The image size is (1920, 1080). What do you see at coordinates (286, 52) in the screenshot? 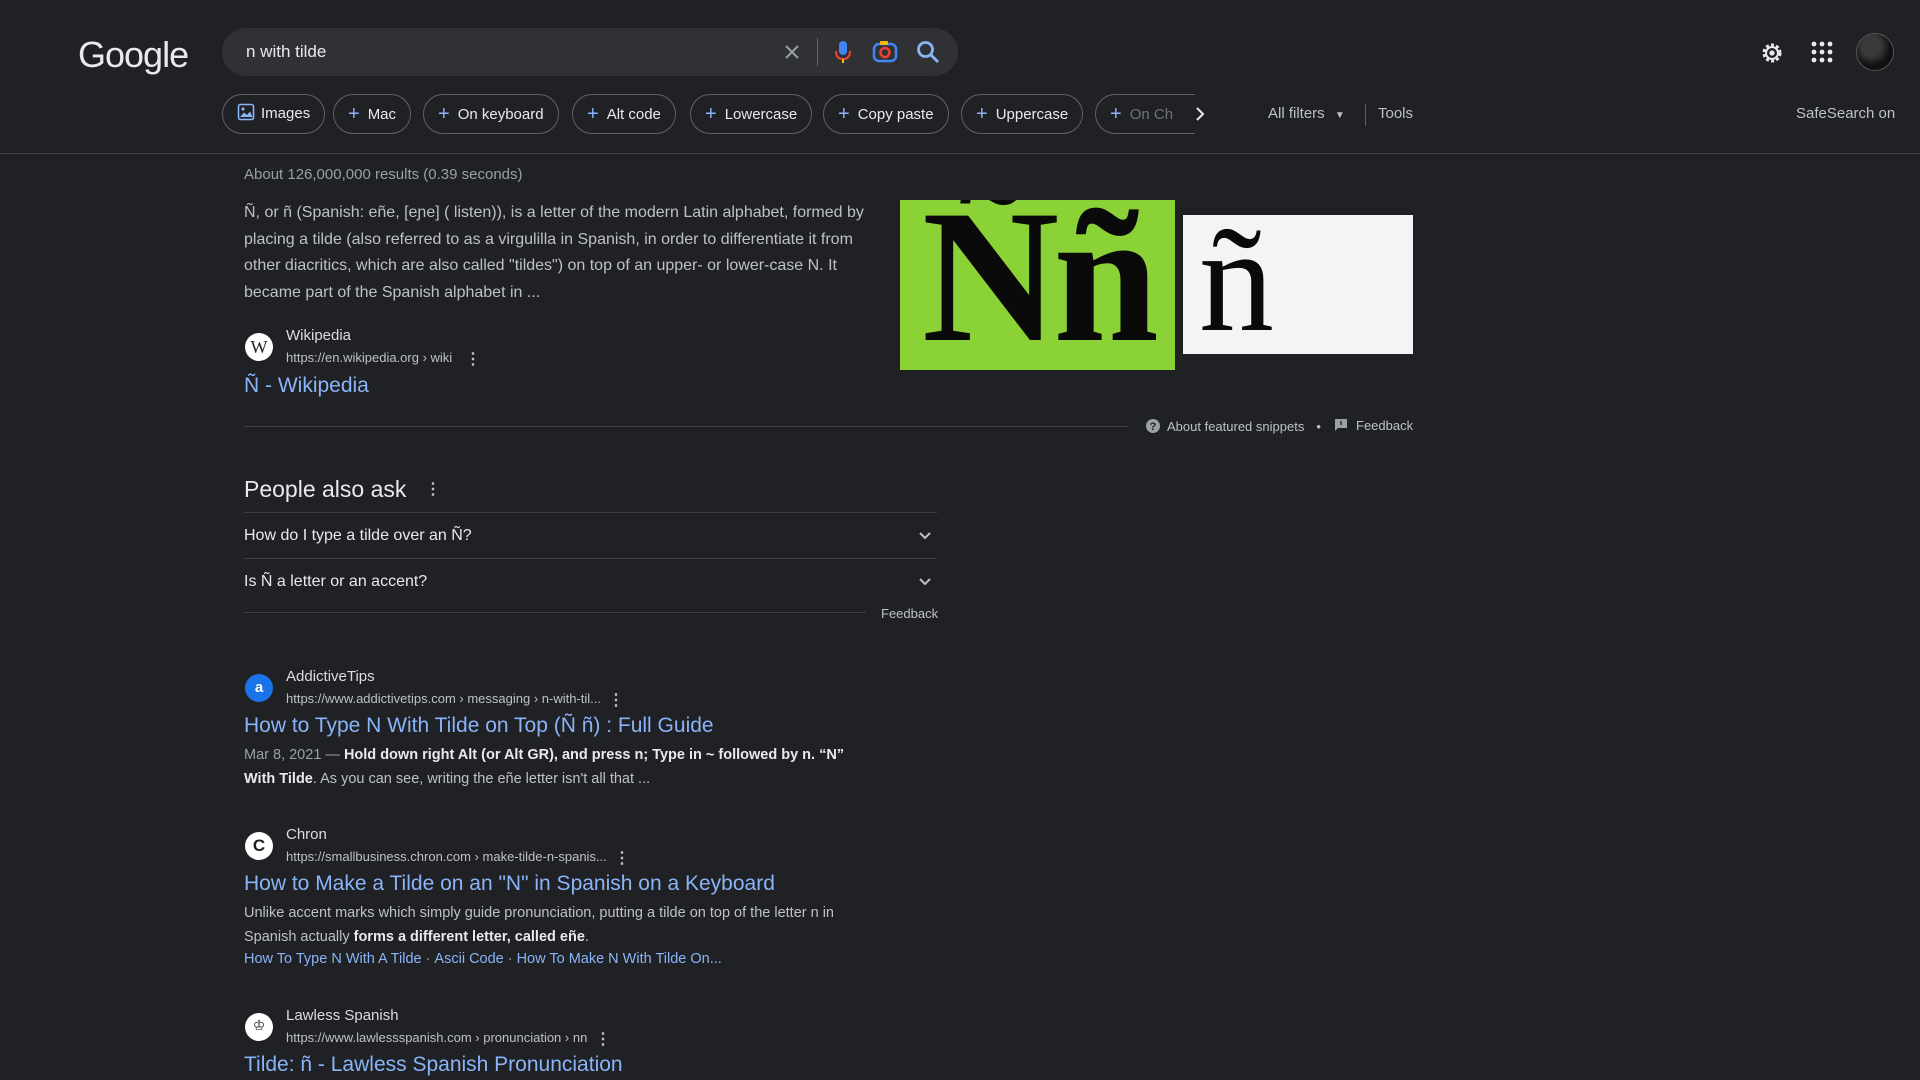
I see `search-input: n with tilde` at bounding box center [286, 52].